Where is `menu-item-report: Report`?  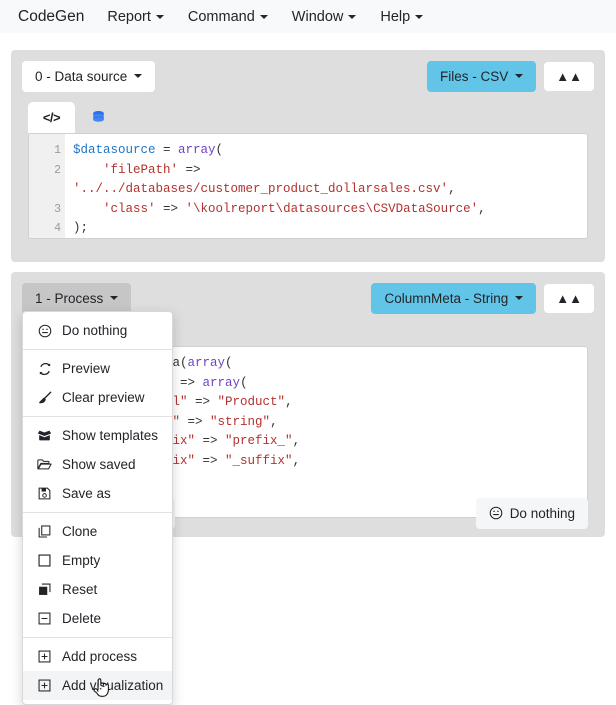
menu-item-report: Report is located at coordinates (135, 17).